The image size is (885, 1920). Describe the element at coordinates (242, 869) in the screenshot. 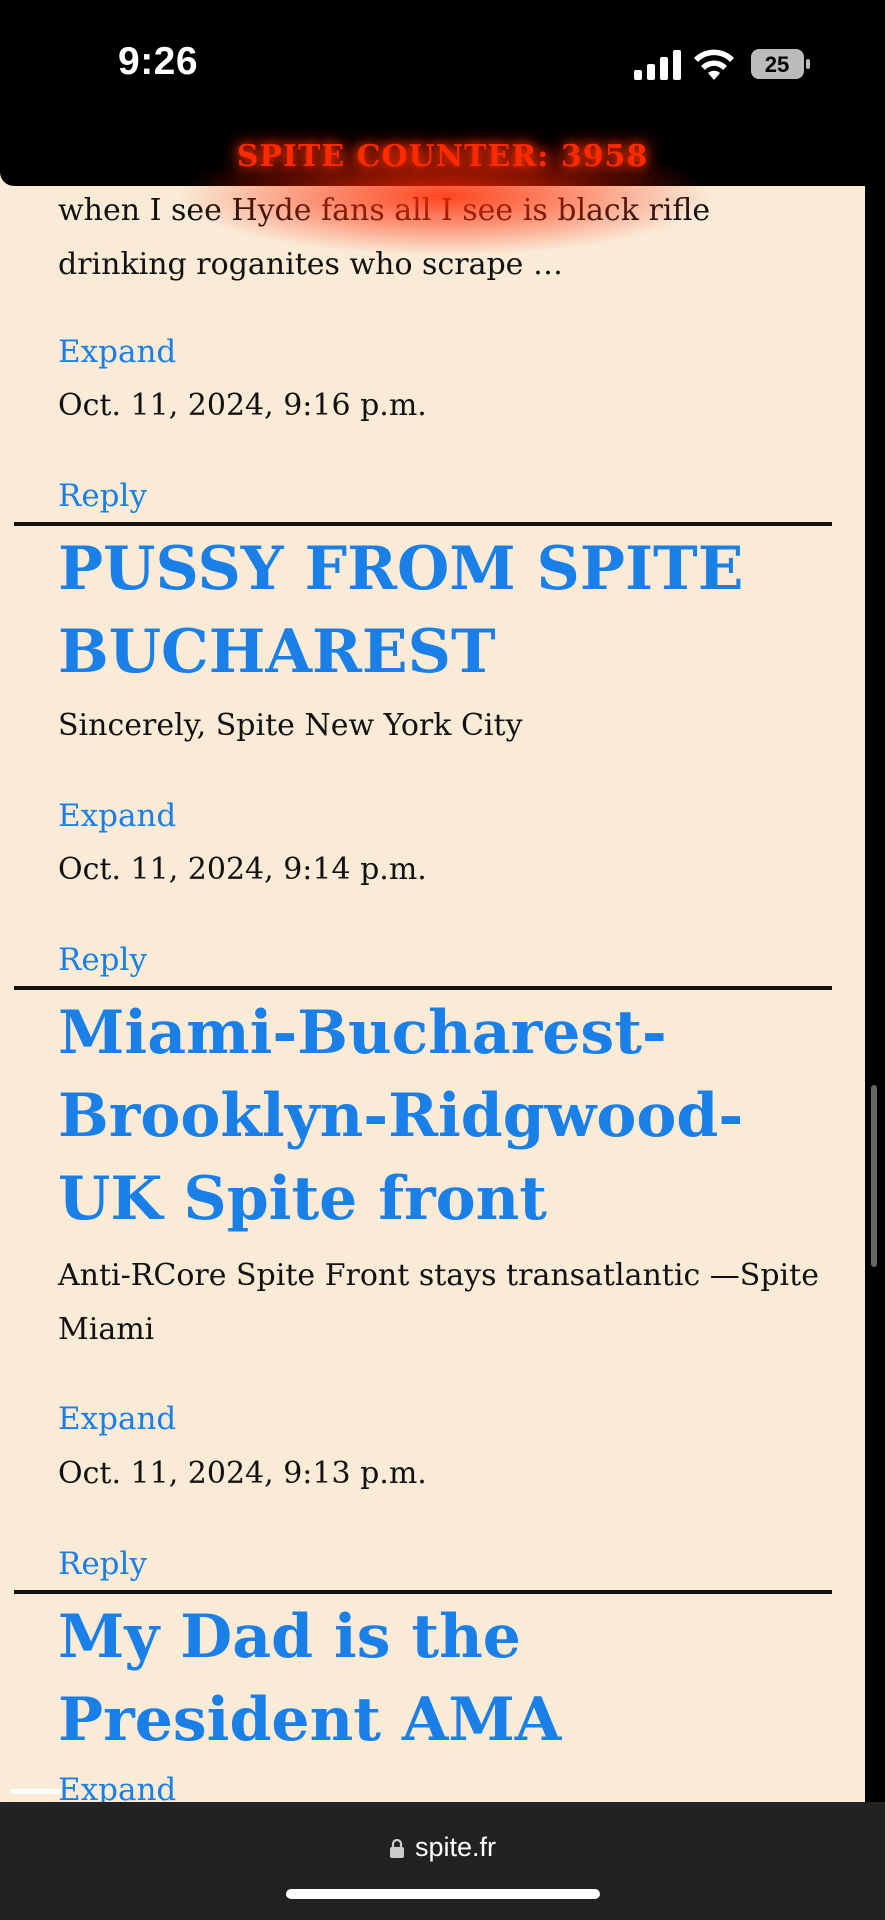

I see `post-date: Oct. 11, 2024, 9:14 p.m.` at that location.